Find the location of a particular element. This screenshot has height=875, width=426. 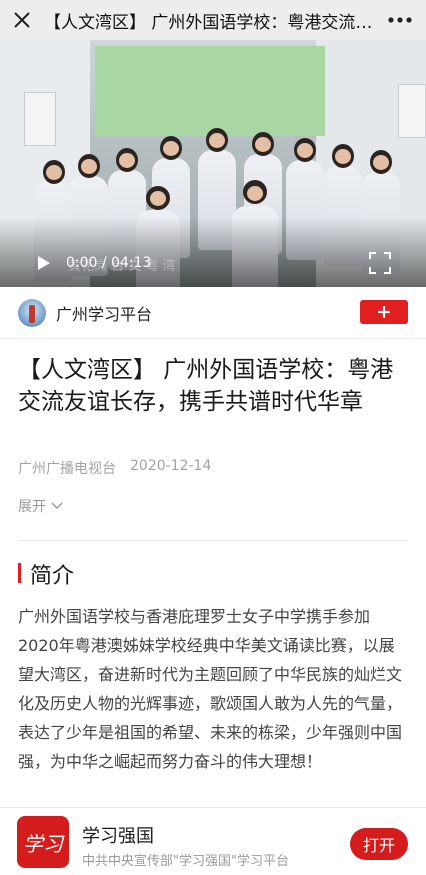

article-meta: 广州广播电视台 2020-12-14 is located at coordinates (114, 468).